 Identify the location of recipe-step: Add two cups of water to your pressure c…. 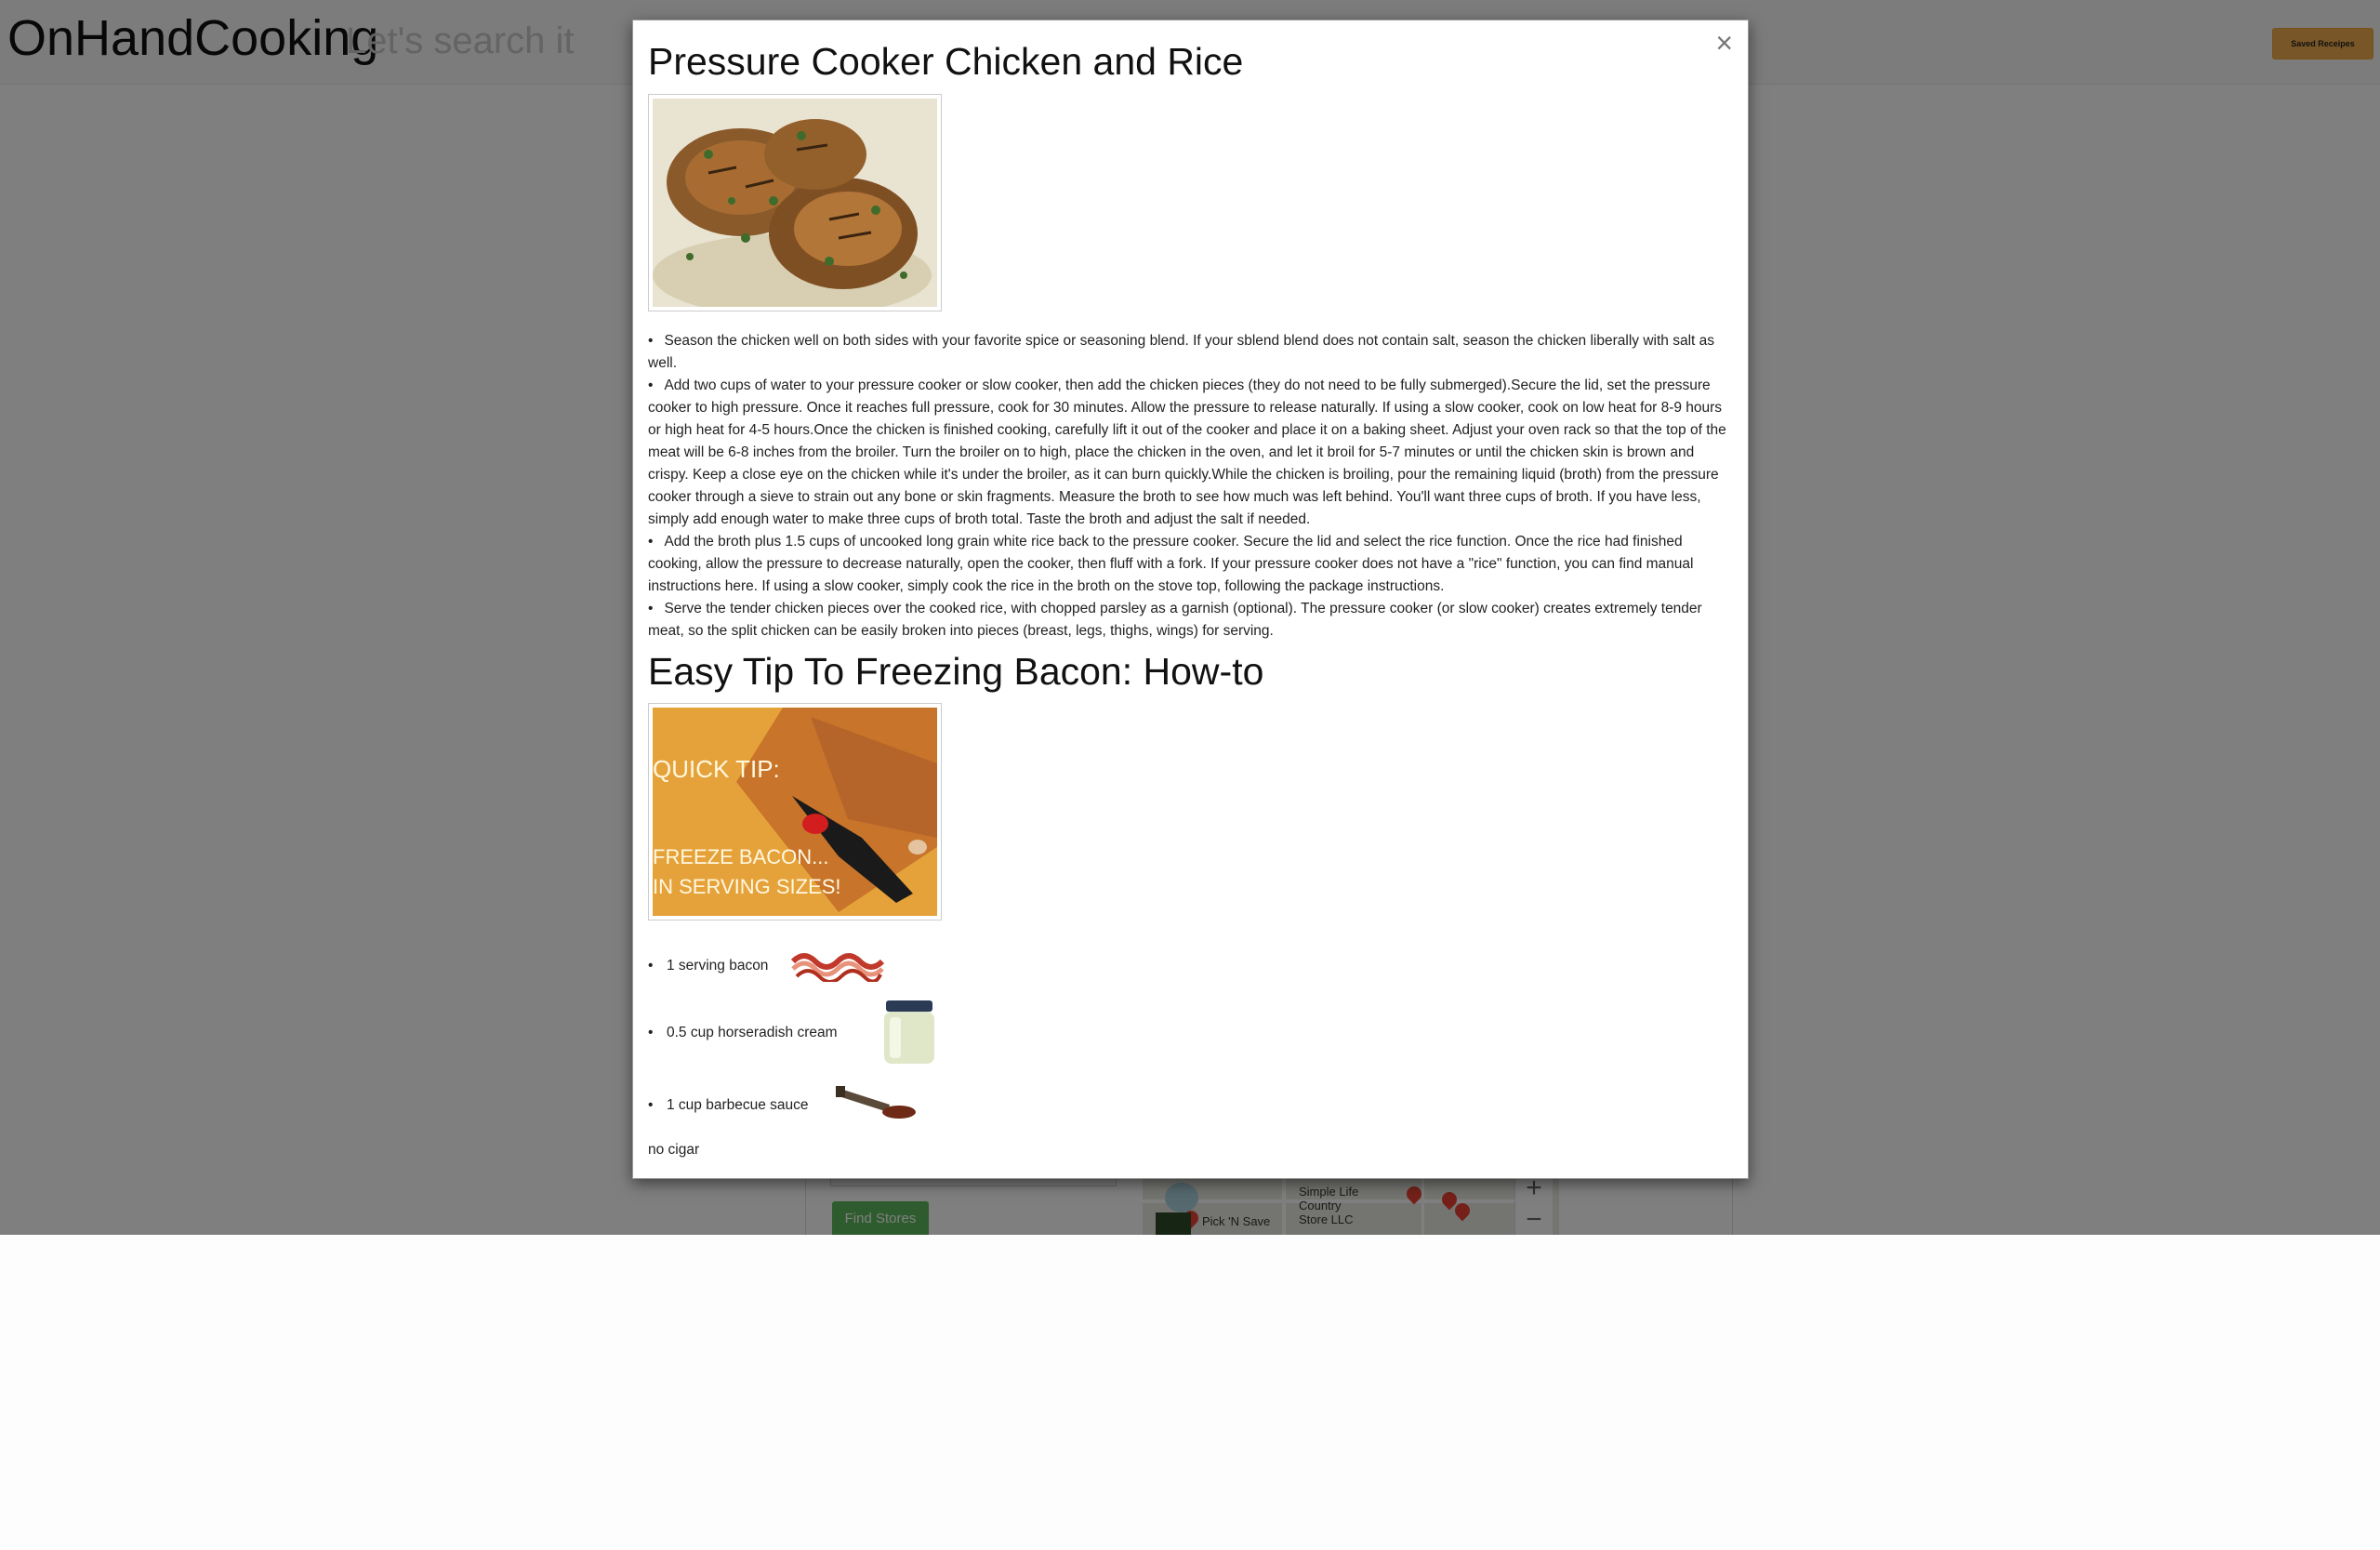
(1189, 453).